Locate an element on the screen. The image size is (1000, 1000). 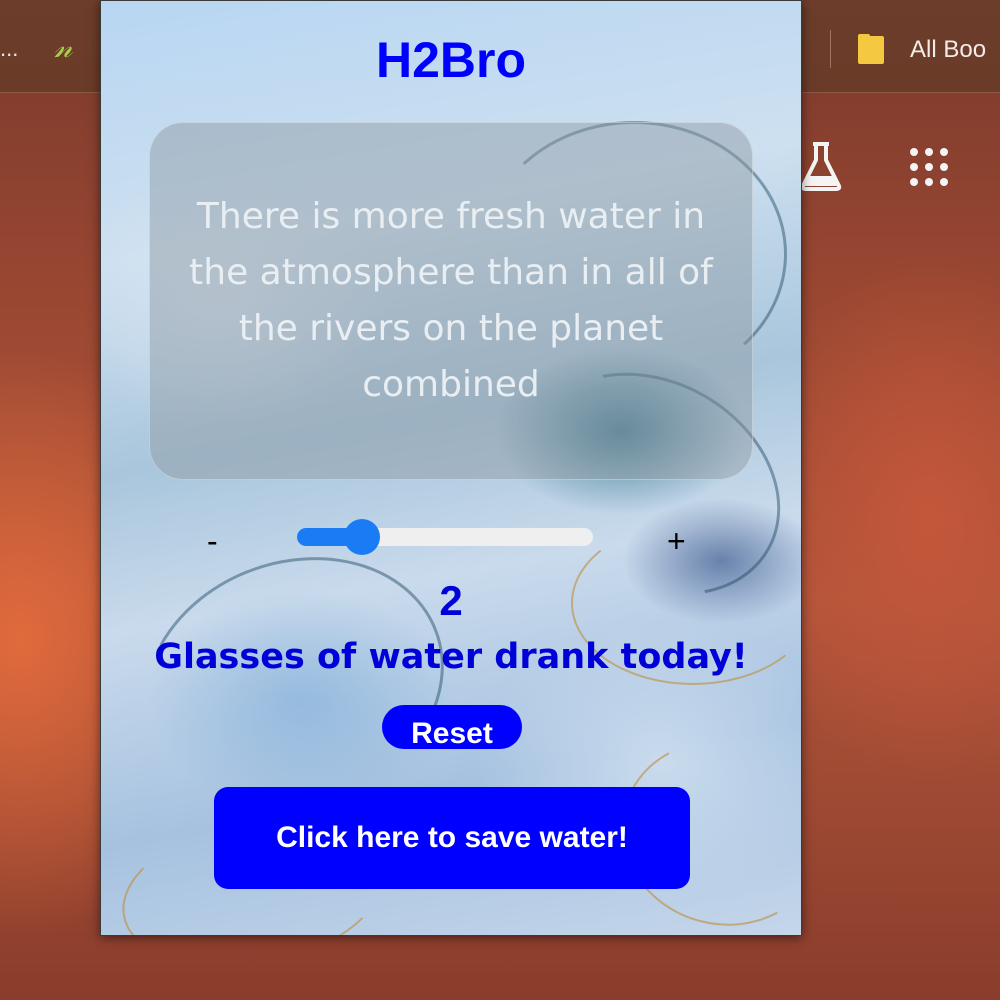
reset-button: Reset is located at coordinates (452, 727).